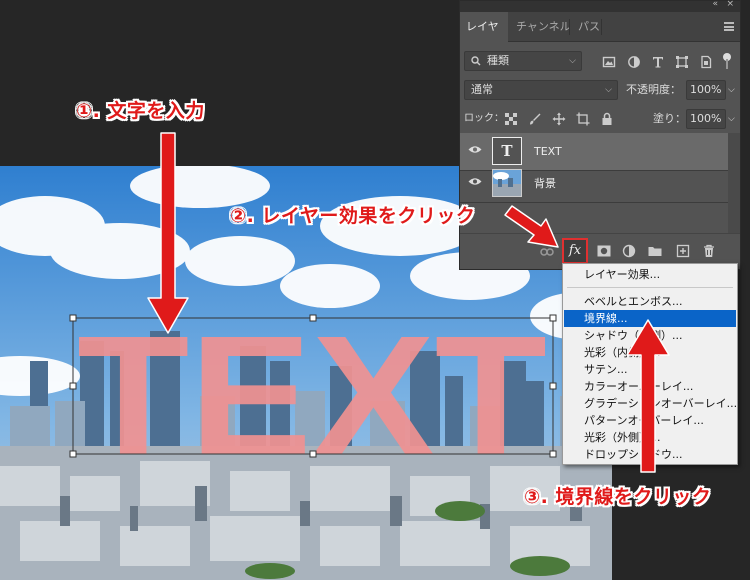  Describe the element at coordinates (604, 251) in the screenshot. I see `add-mask-icon` at that location.